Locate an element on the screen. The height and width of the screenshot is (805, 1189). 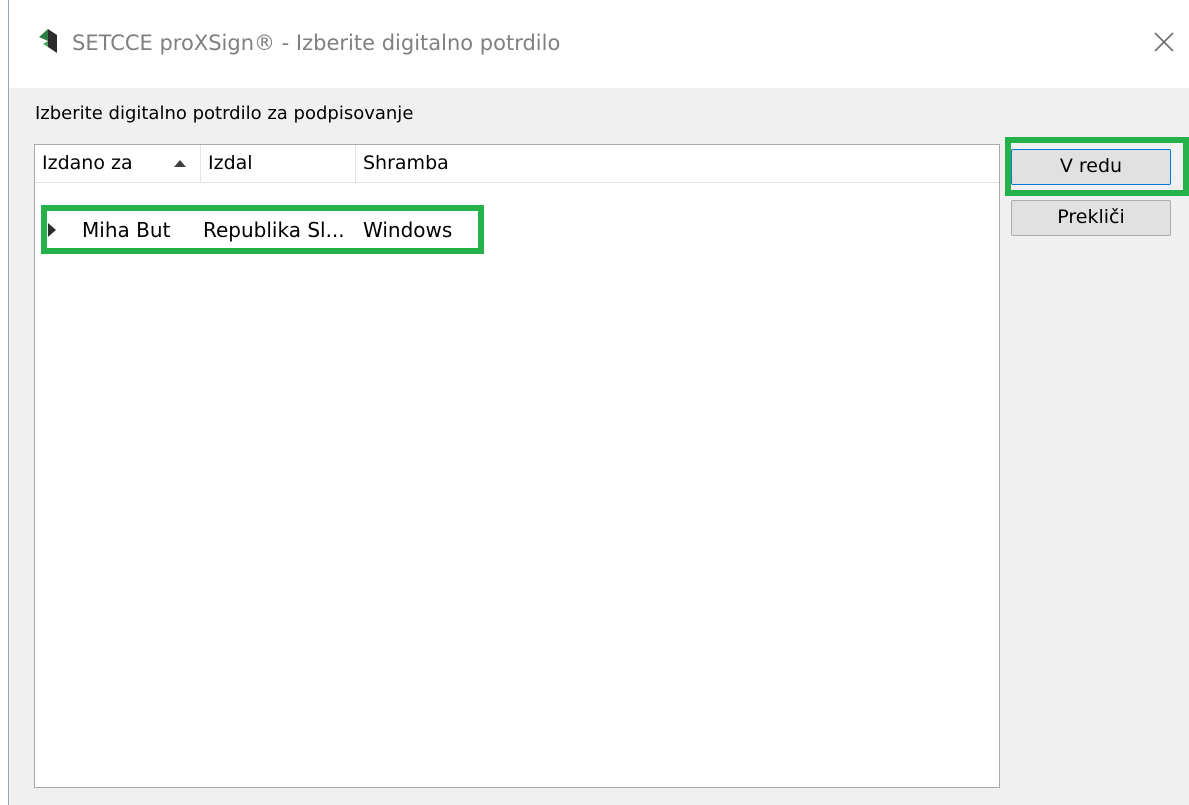
column-header-label: Shramba is located at coordinates (406, 163).